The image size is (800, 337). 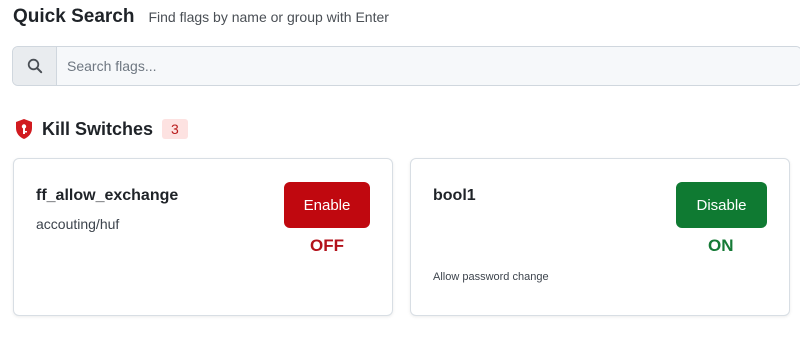 What do you see at coordinates (428, 66) in the screenshot?
I see `search-input` at bounding box center [428, 66].